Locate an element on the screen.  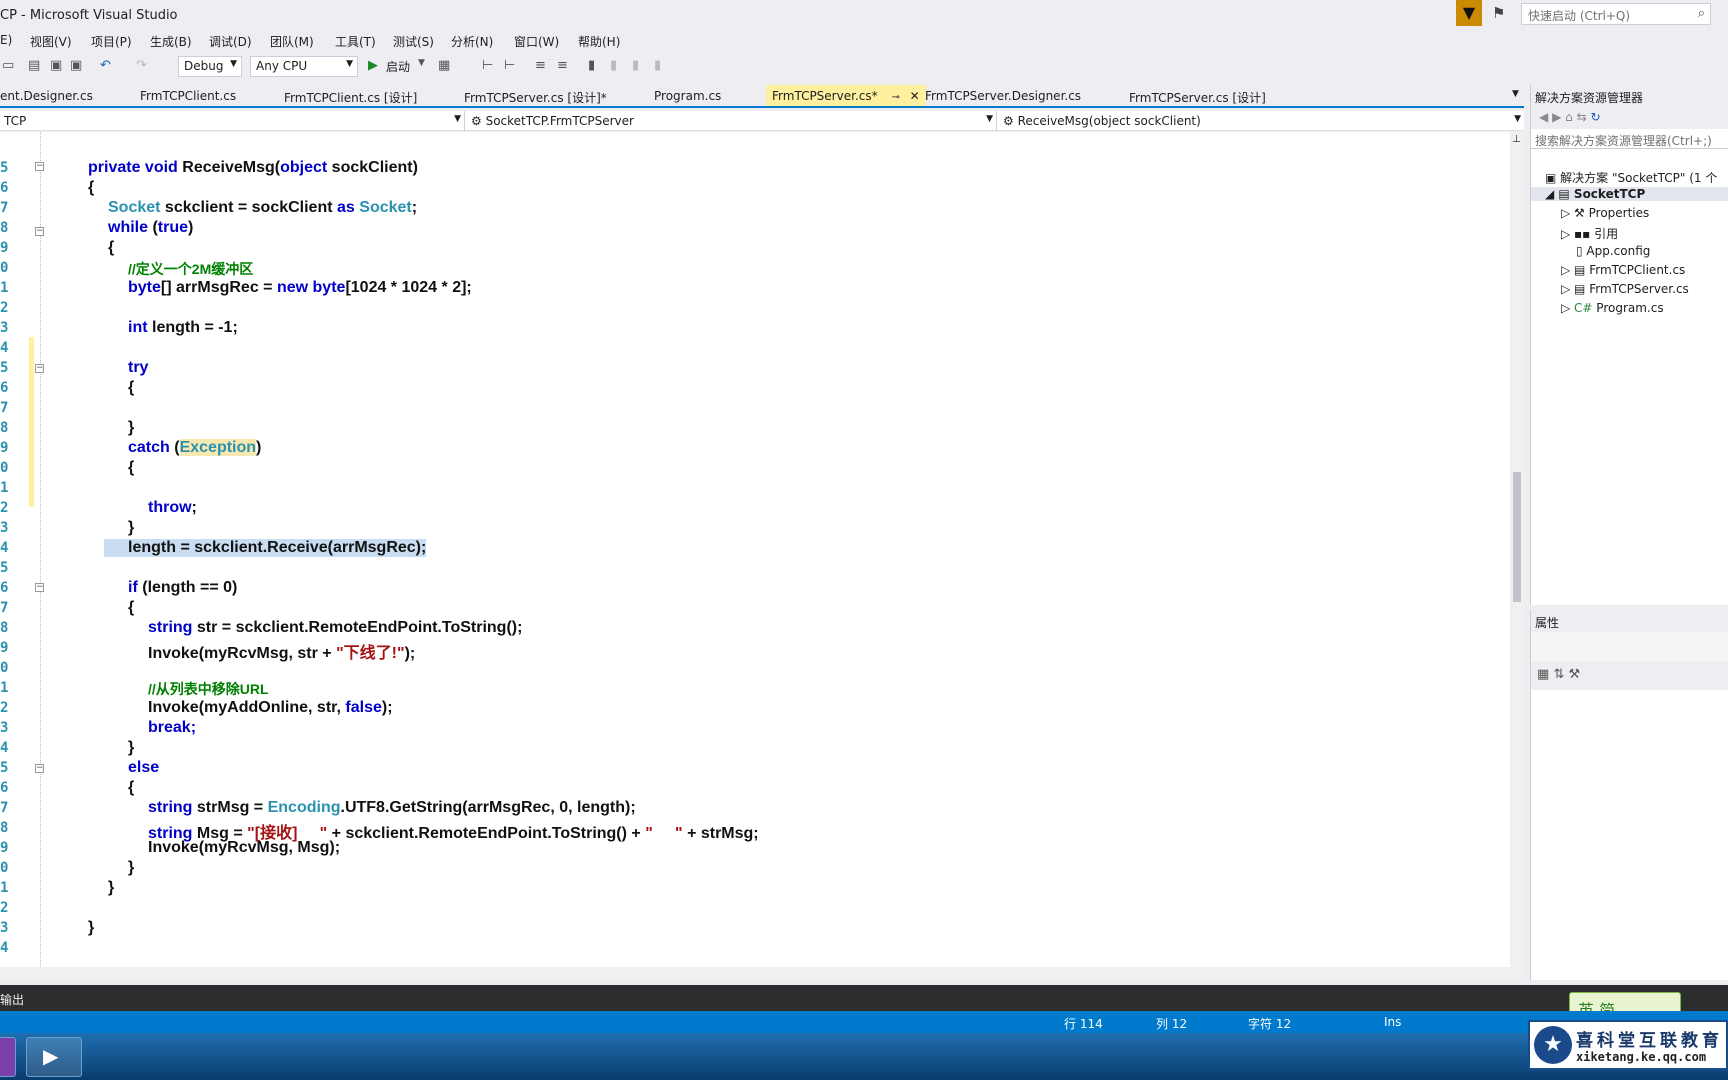
back-icon: ◀ is located at coordinates (1543, 117).